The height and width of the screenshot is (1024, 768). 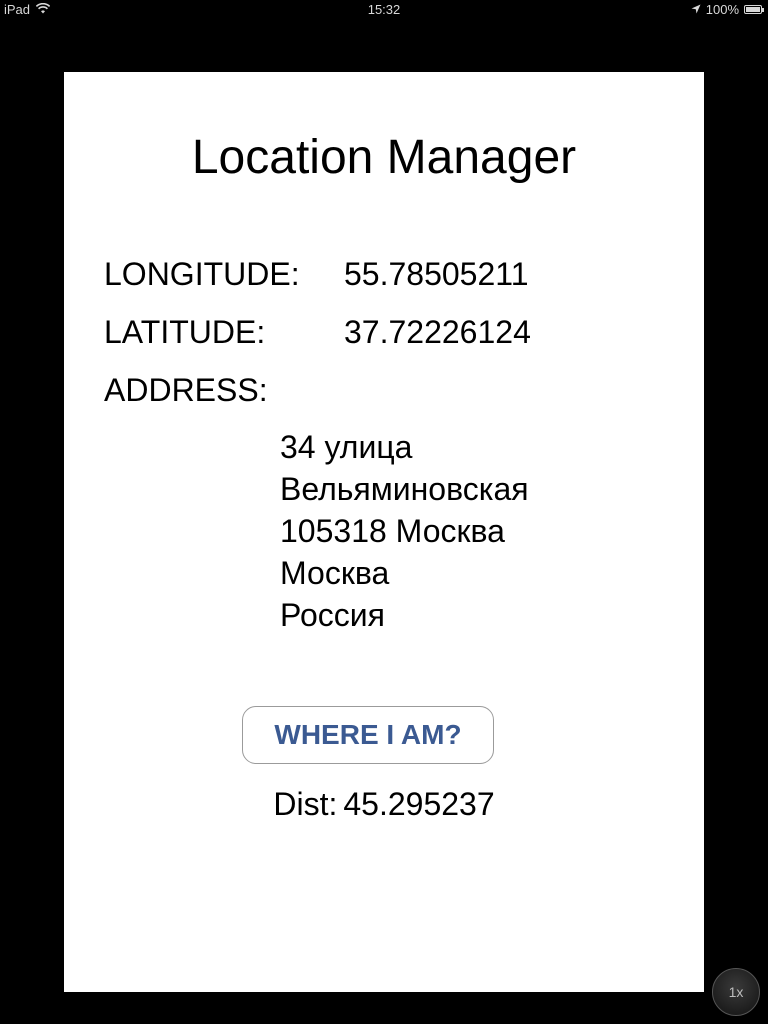 What do you see at coordinates (335, 573) in the screenshot?
I see `address-line: Москва` at bounding box center [335, 573].